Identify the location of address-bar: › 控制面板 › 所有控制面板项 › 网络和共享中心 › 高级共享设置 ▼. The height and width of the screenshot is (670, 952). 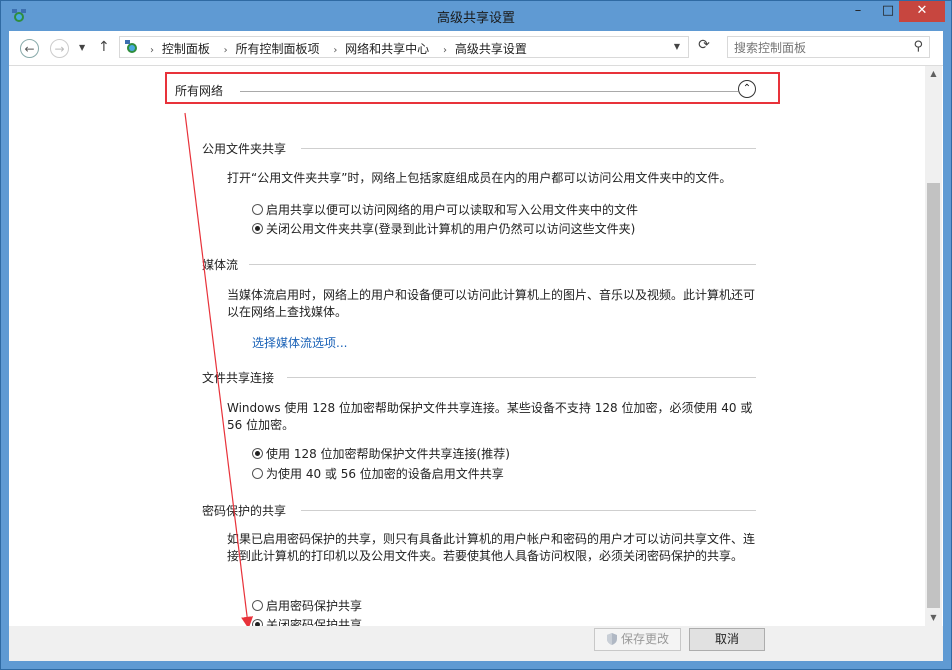
(404, 47).